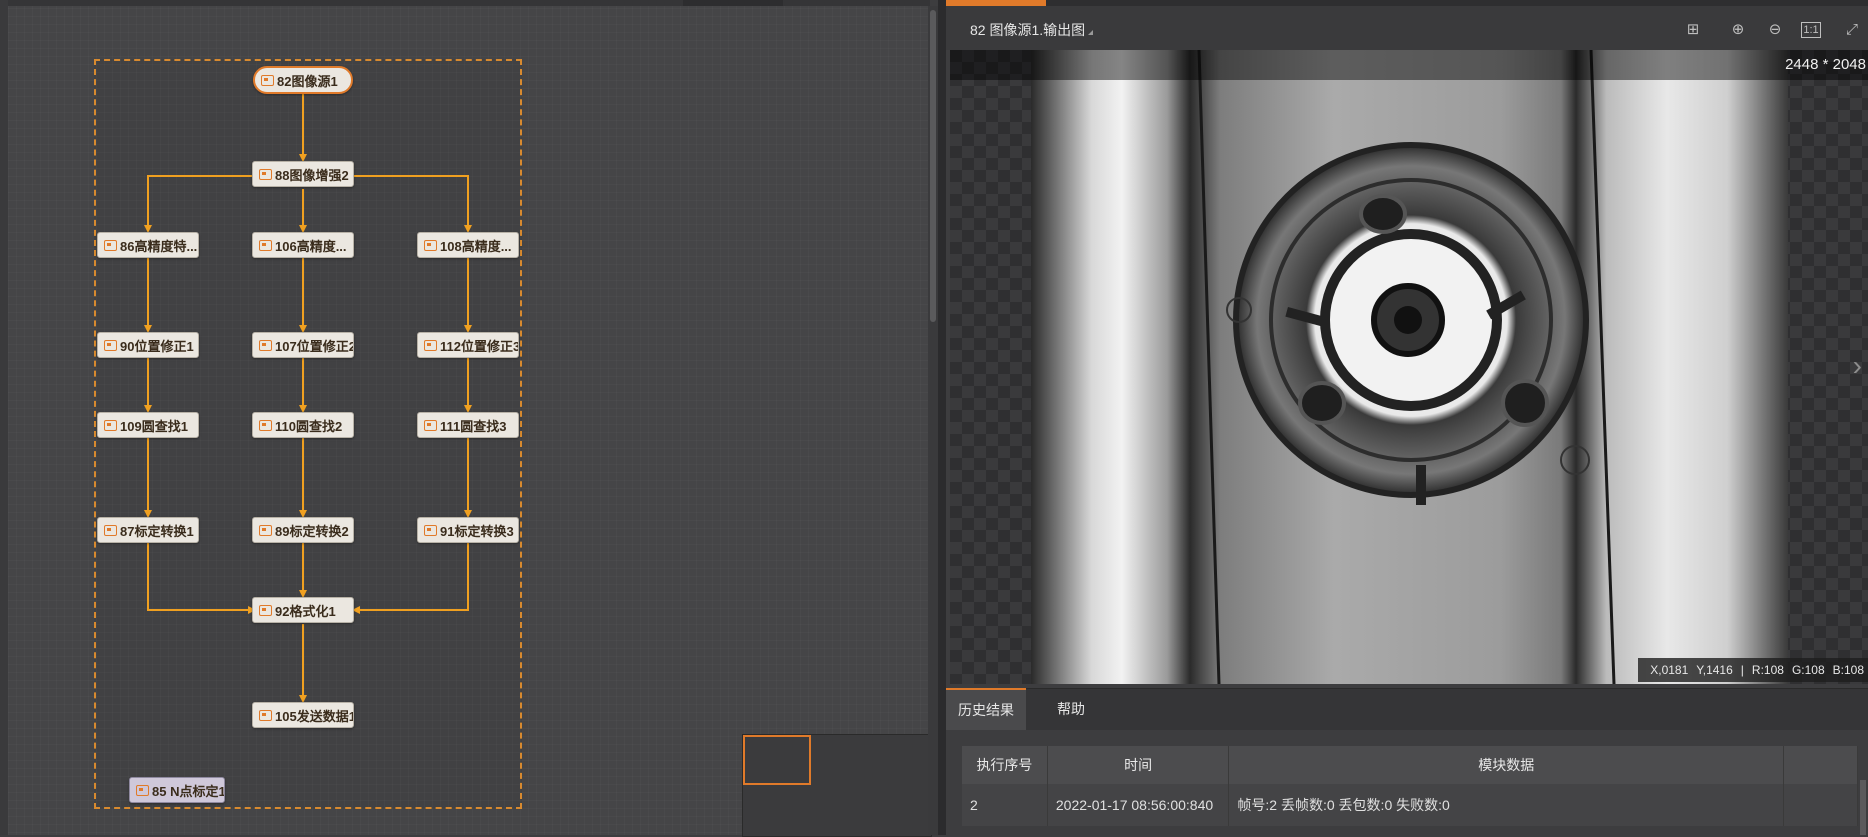 This screenshot has width=1868, height=837. What do you see at coordinates (1767, 670) in the screenshot?
I see `pixel-r: R:108` at bounding box center [1767, 670].